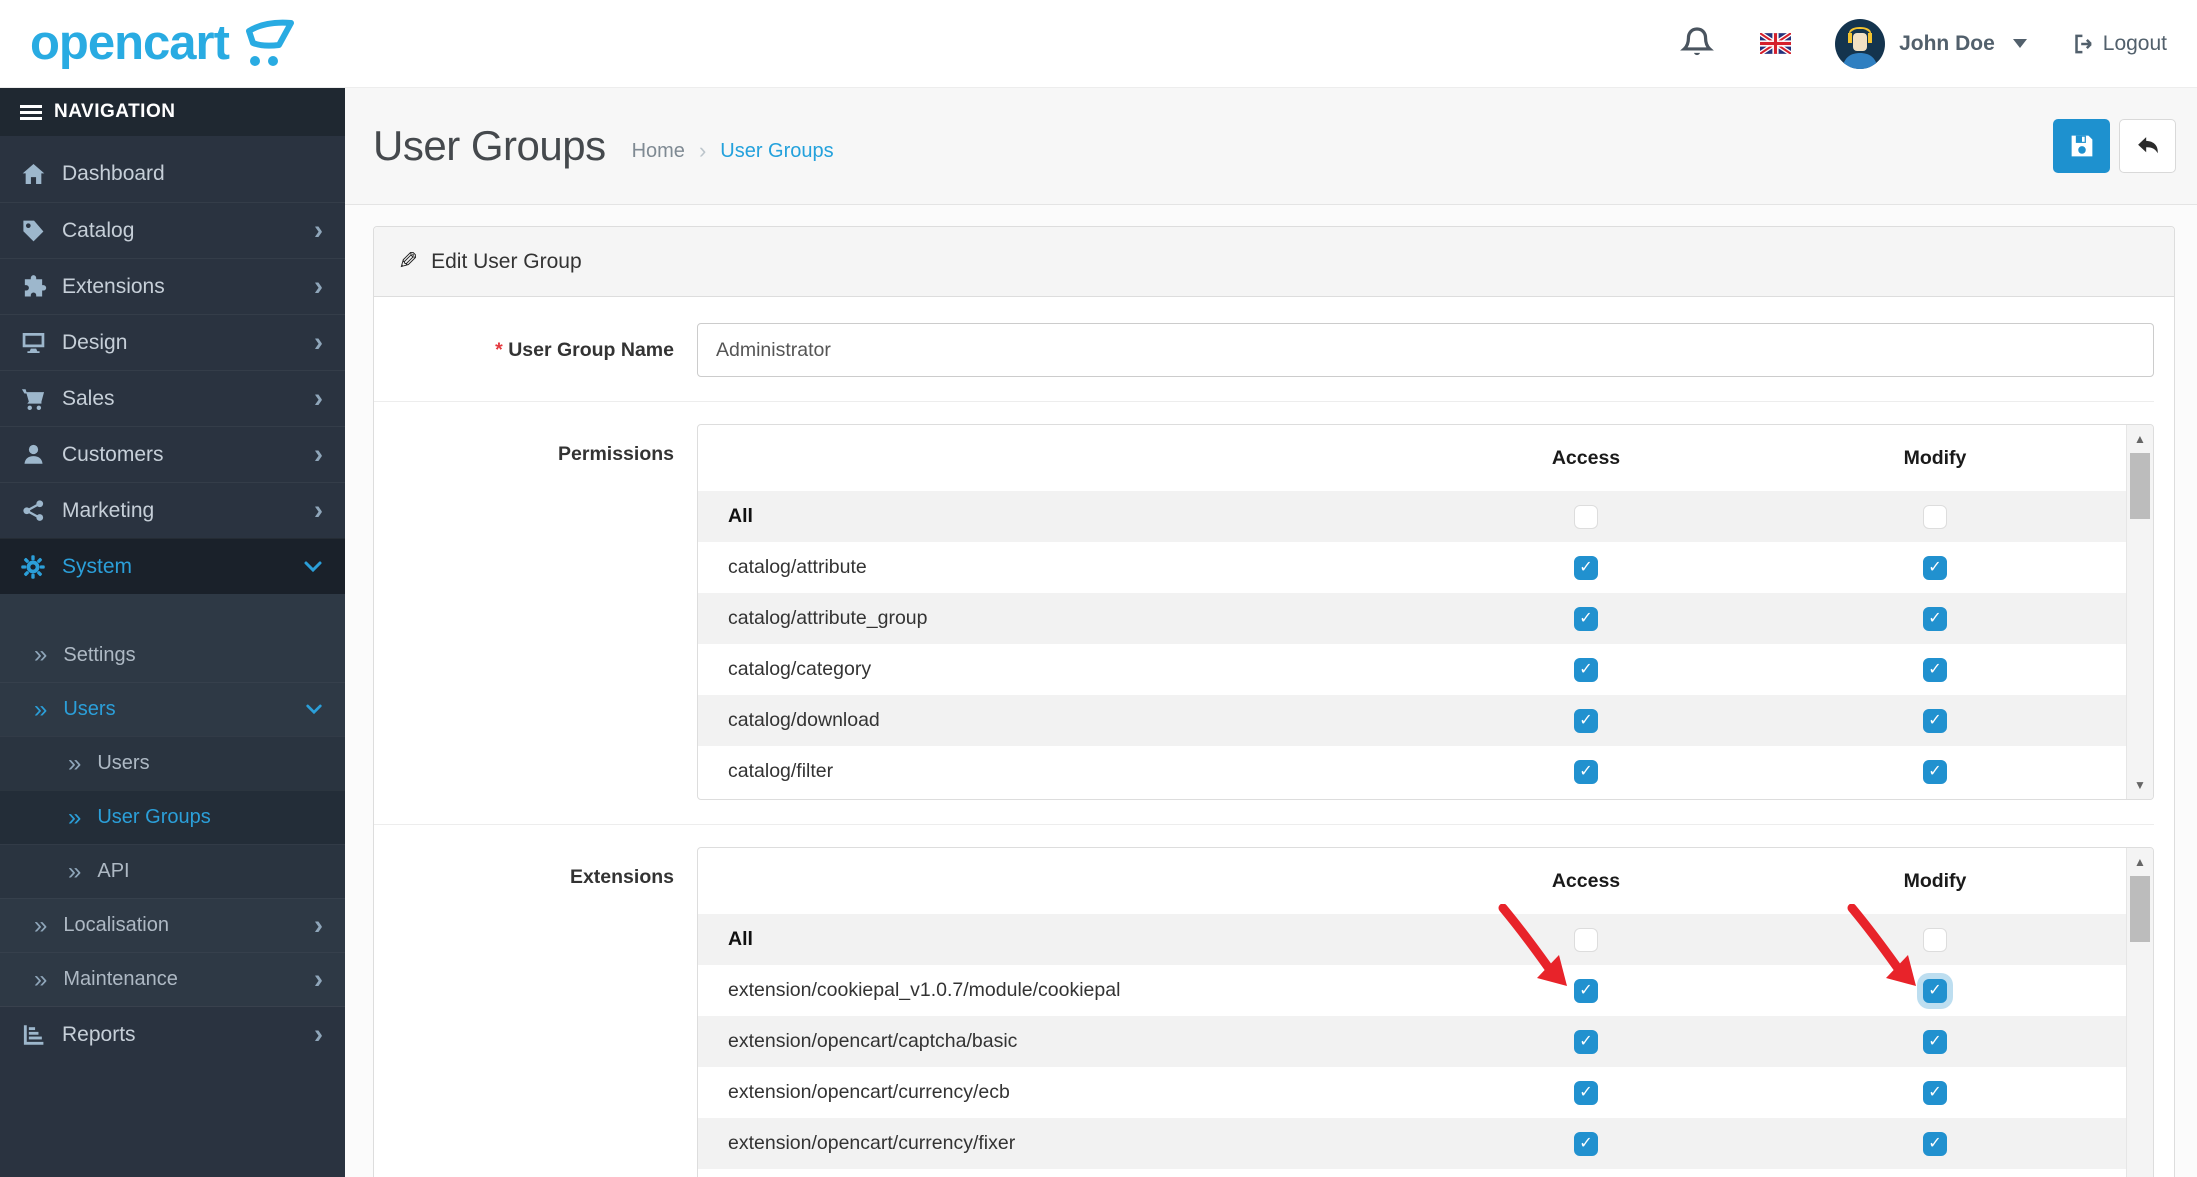 The image size is (2197, 1177). Describe the element at coordinates (172, 709) in the screenshot. I see `sidebar-item-users-parent: » Users` at that location.